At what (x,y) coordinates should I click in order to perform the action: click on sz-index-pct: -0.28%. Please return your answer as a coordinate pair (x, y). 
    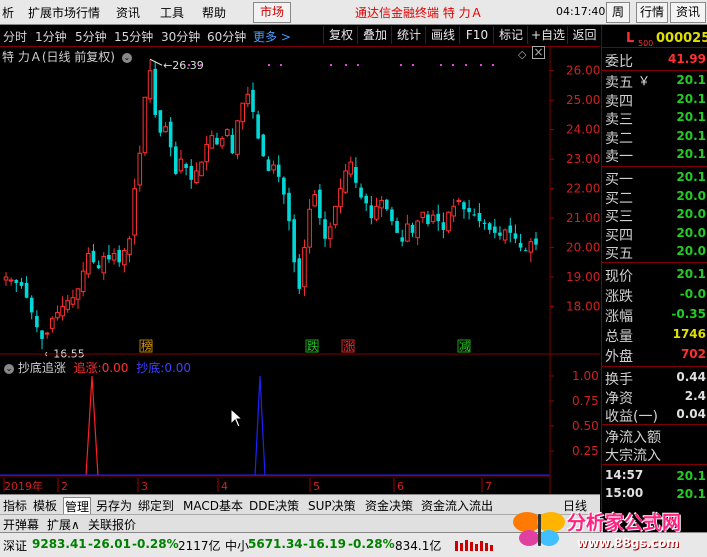
    Looking at the image, I should click on (155, 544).